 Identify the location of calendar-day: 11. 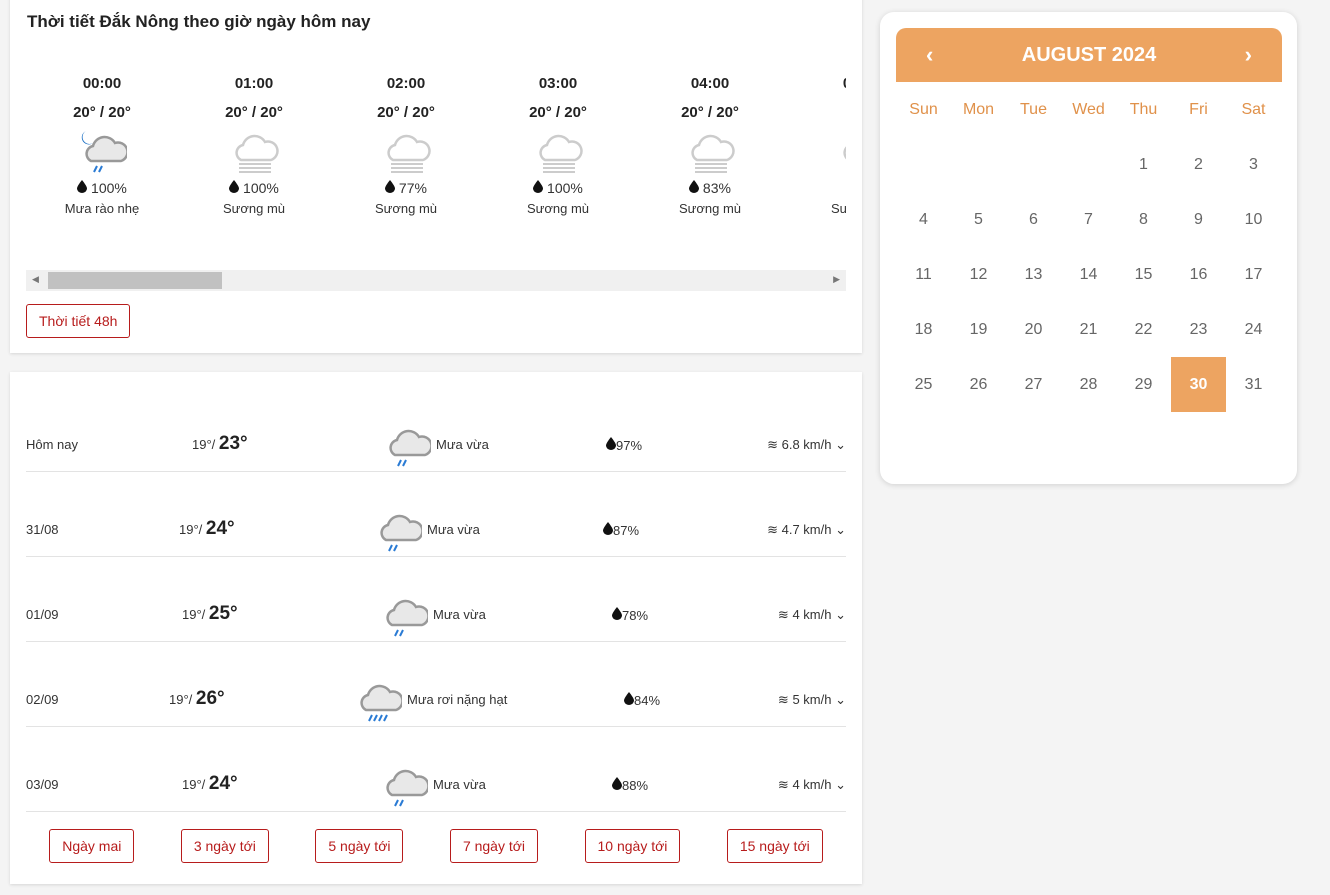
(923, 274).